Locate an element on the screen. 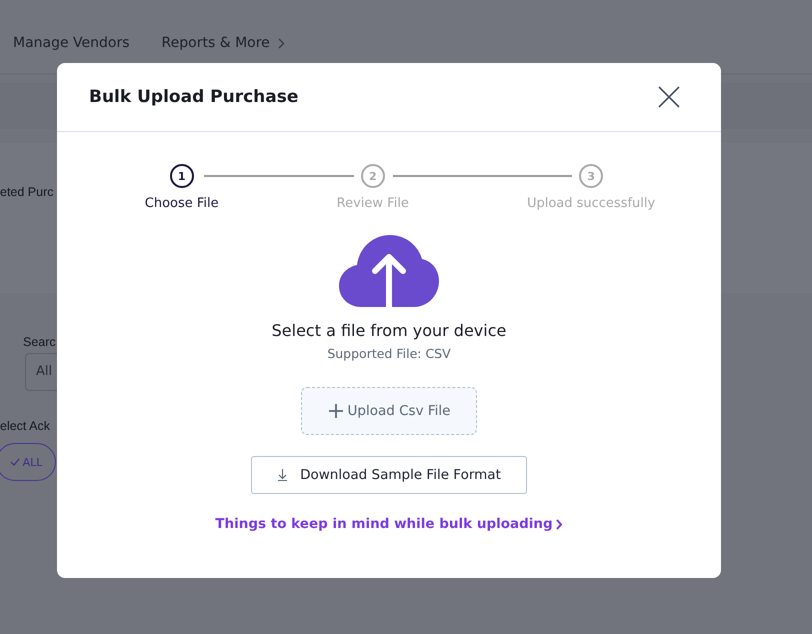 The height and width of the screenshot is (634, 812). search-label: Searc is located at coordinates (39, 342).